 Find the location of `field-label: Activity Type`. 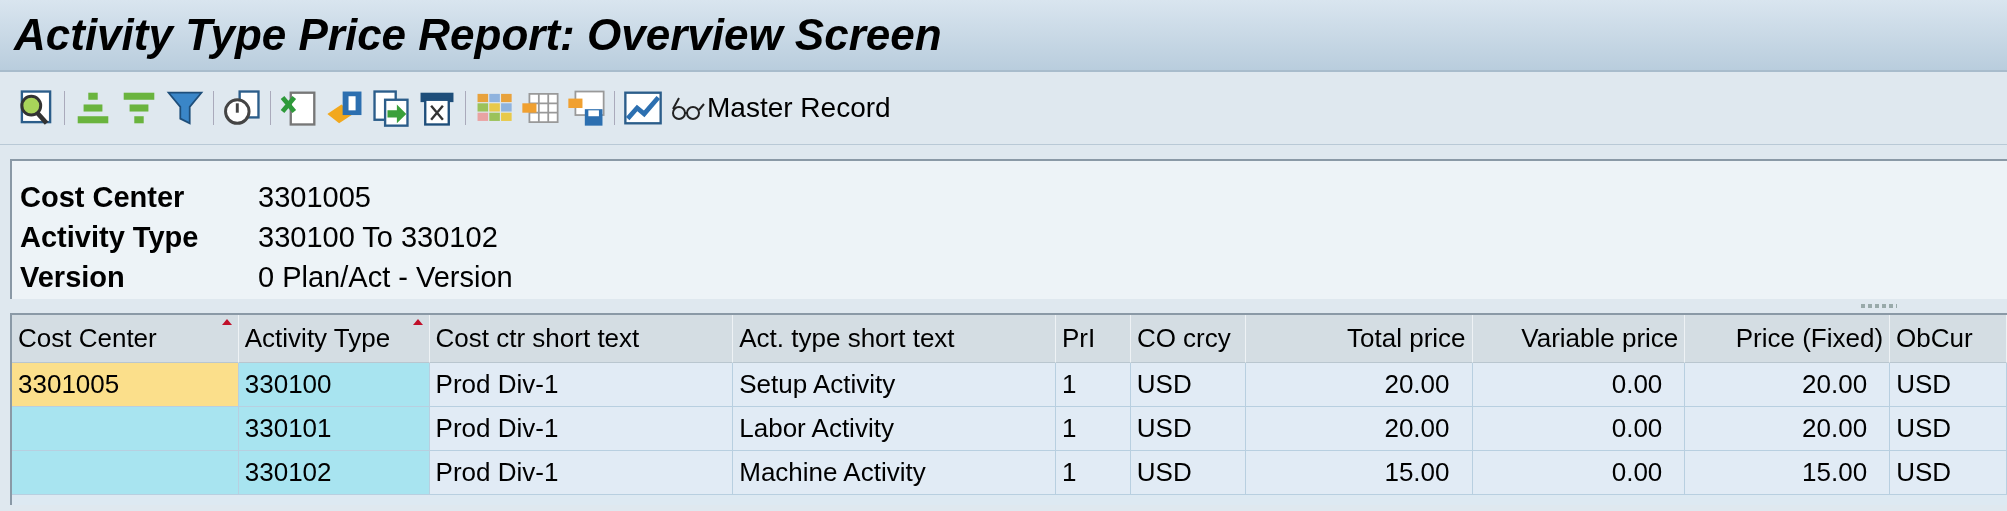

field-label: Activity Type is located at coordinates (110, 237).